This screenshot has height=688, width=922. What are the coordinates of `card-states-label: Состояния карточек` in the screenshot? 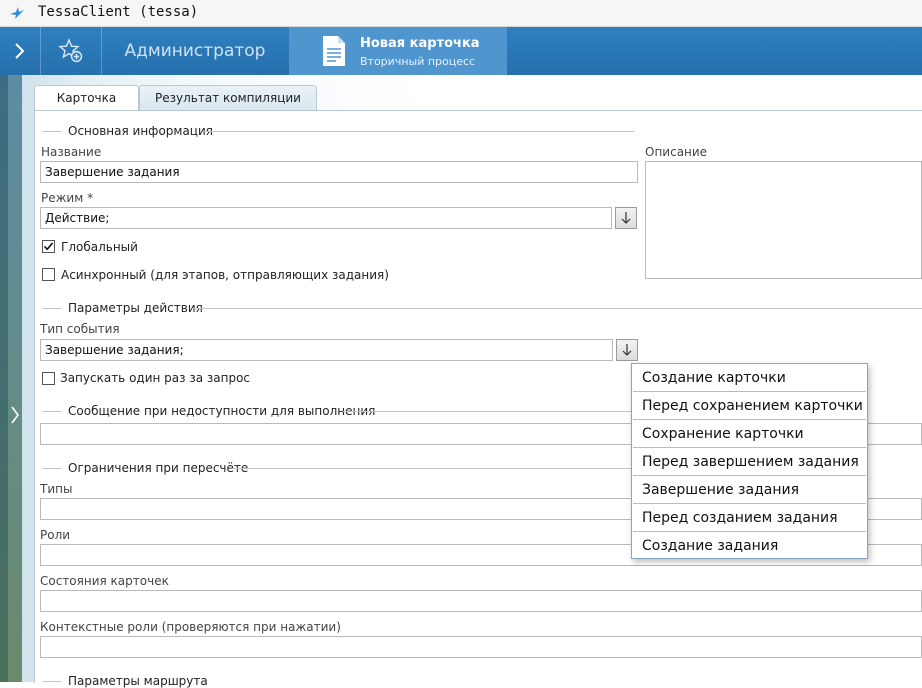 It's located at (104, 581).